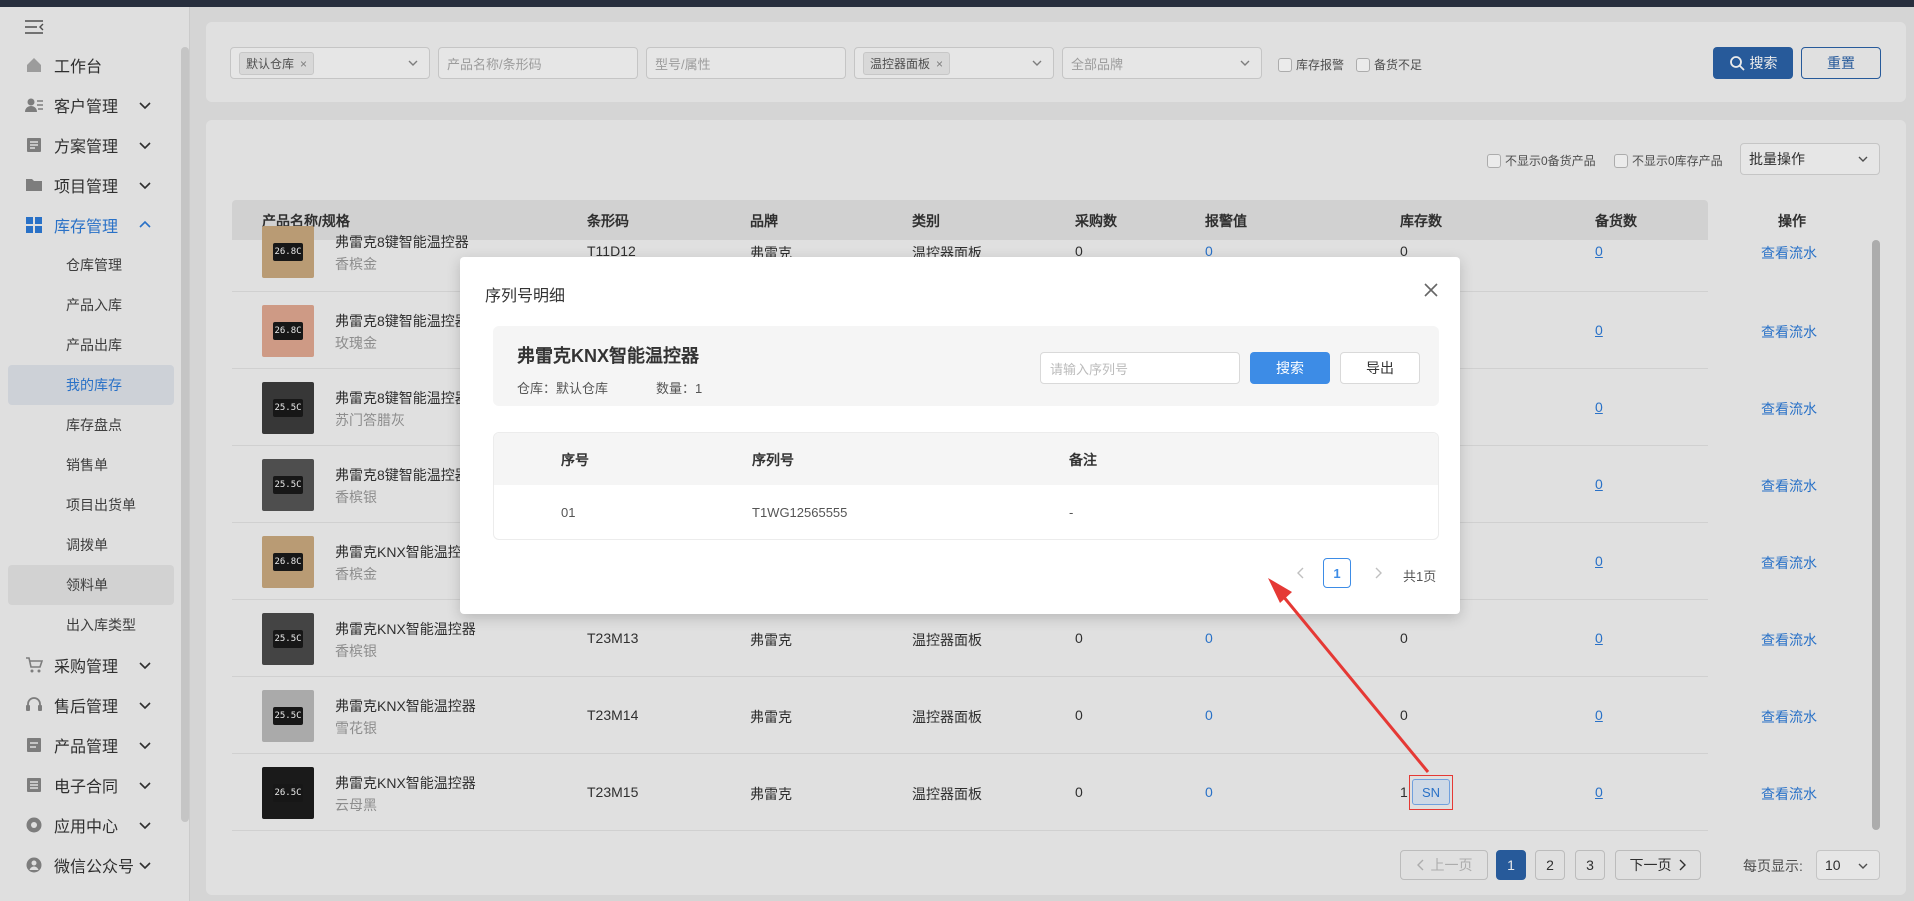 The height and width of the screenshot is (901, 1914). Describe the element at coordinates (563, 388) in the screenshot. I see `warehouse-info: 仓库：默认仓库` at that location.